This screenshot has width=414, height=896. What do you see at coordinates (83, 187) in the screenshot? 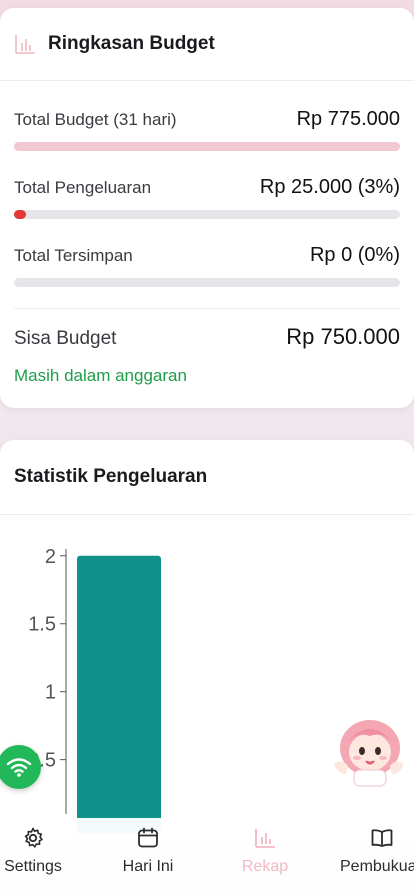
I see `total-pengeluaran-label: Total Pengeluaran` at bounding box center [83, 187].